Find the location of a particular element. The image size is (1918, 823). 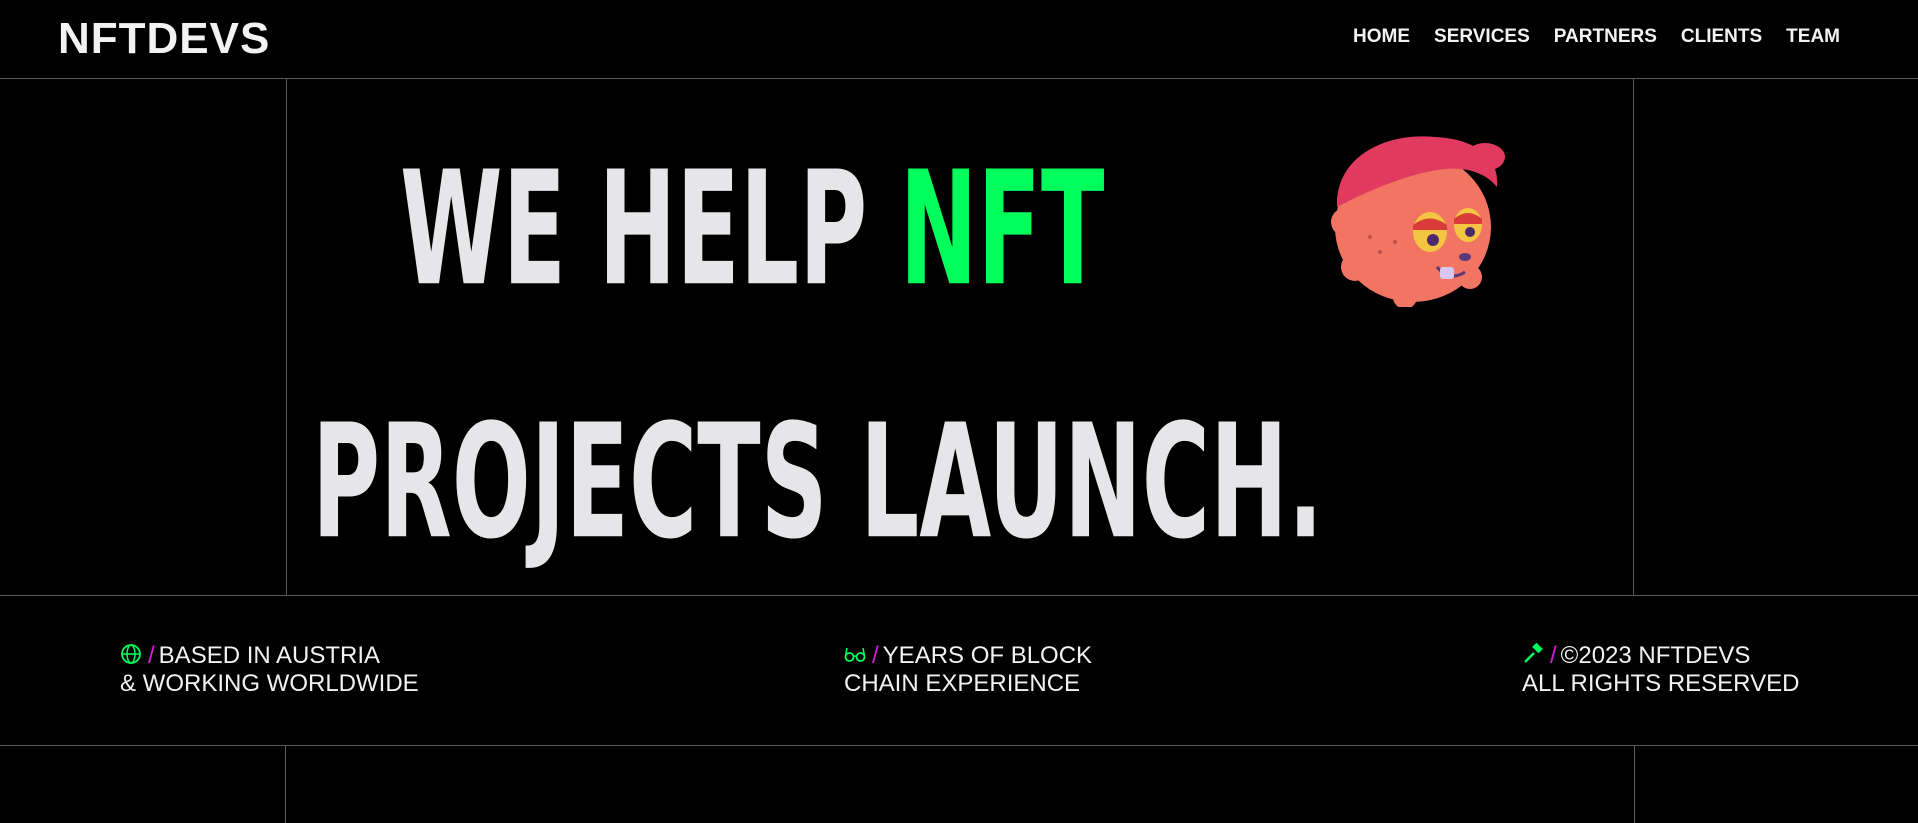

cartoon-head-mascot-icon is located at coordinates (1418, 221).